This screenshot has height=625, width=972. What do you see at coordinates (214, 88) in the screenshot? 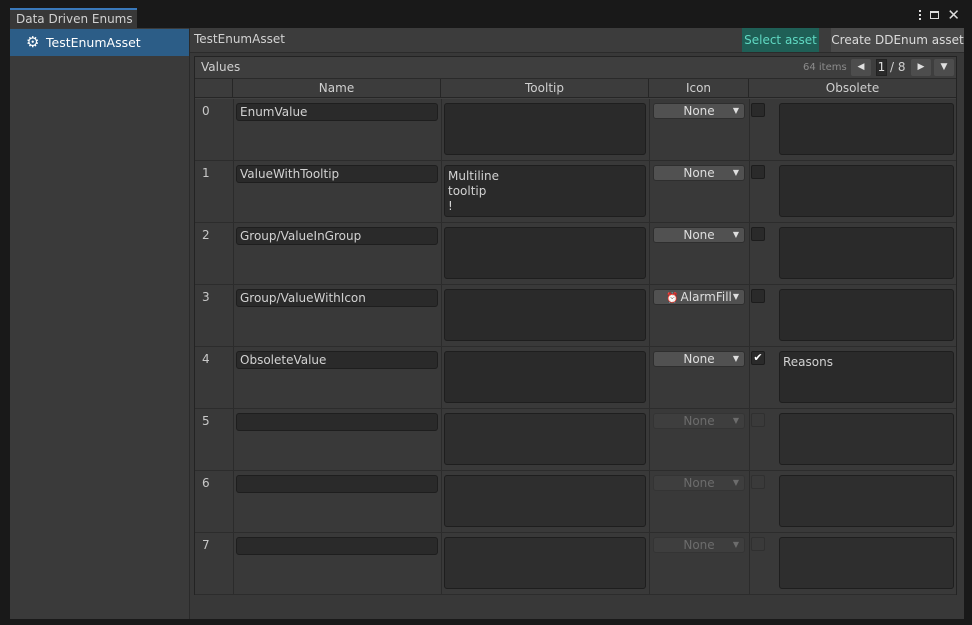
I see `column-header-index` at bounding box center [214, 88].